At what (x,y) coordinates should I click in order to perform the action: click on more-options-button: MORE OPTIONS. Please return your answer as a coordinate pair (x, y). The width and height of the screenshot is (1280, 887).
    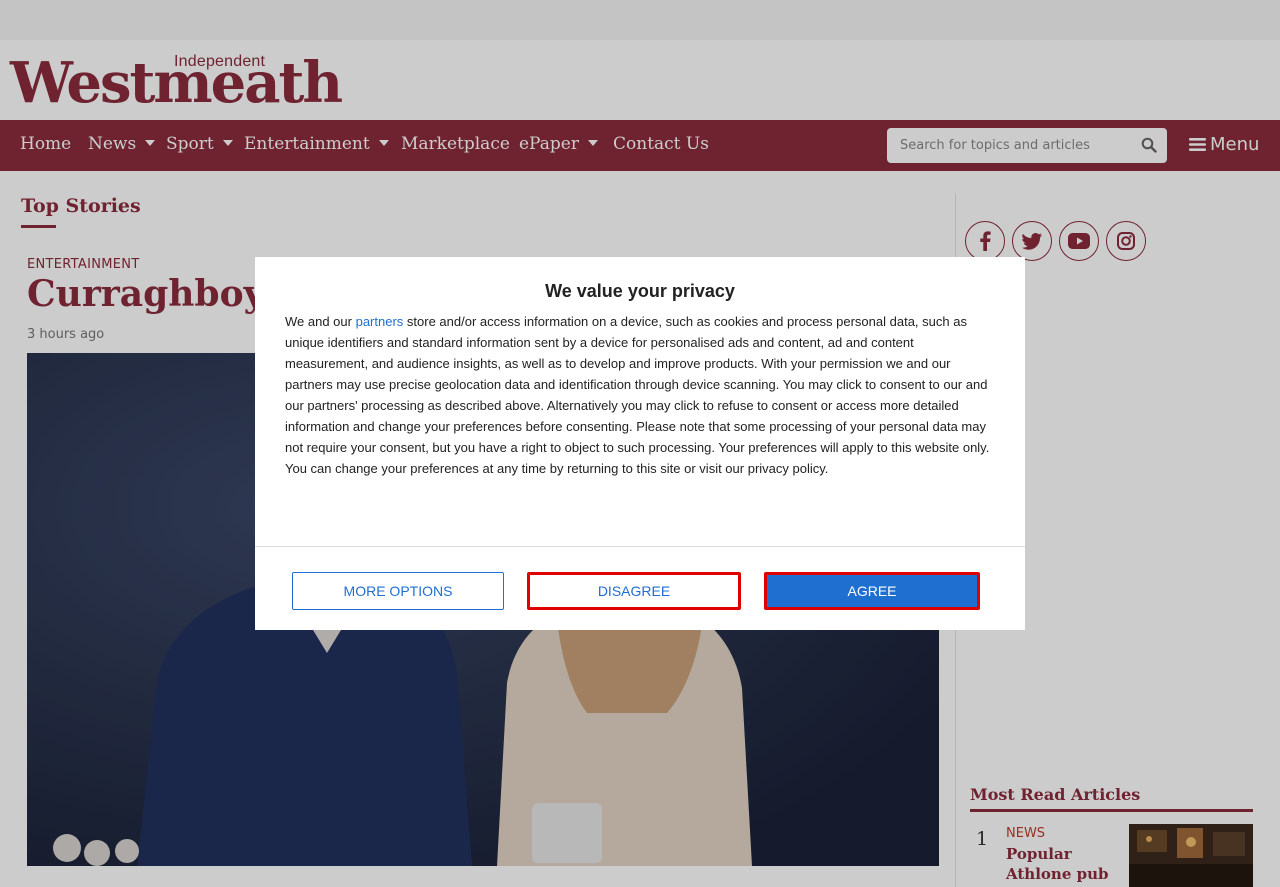
    Looking at the image, I should click on (398, 591).